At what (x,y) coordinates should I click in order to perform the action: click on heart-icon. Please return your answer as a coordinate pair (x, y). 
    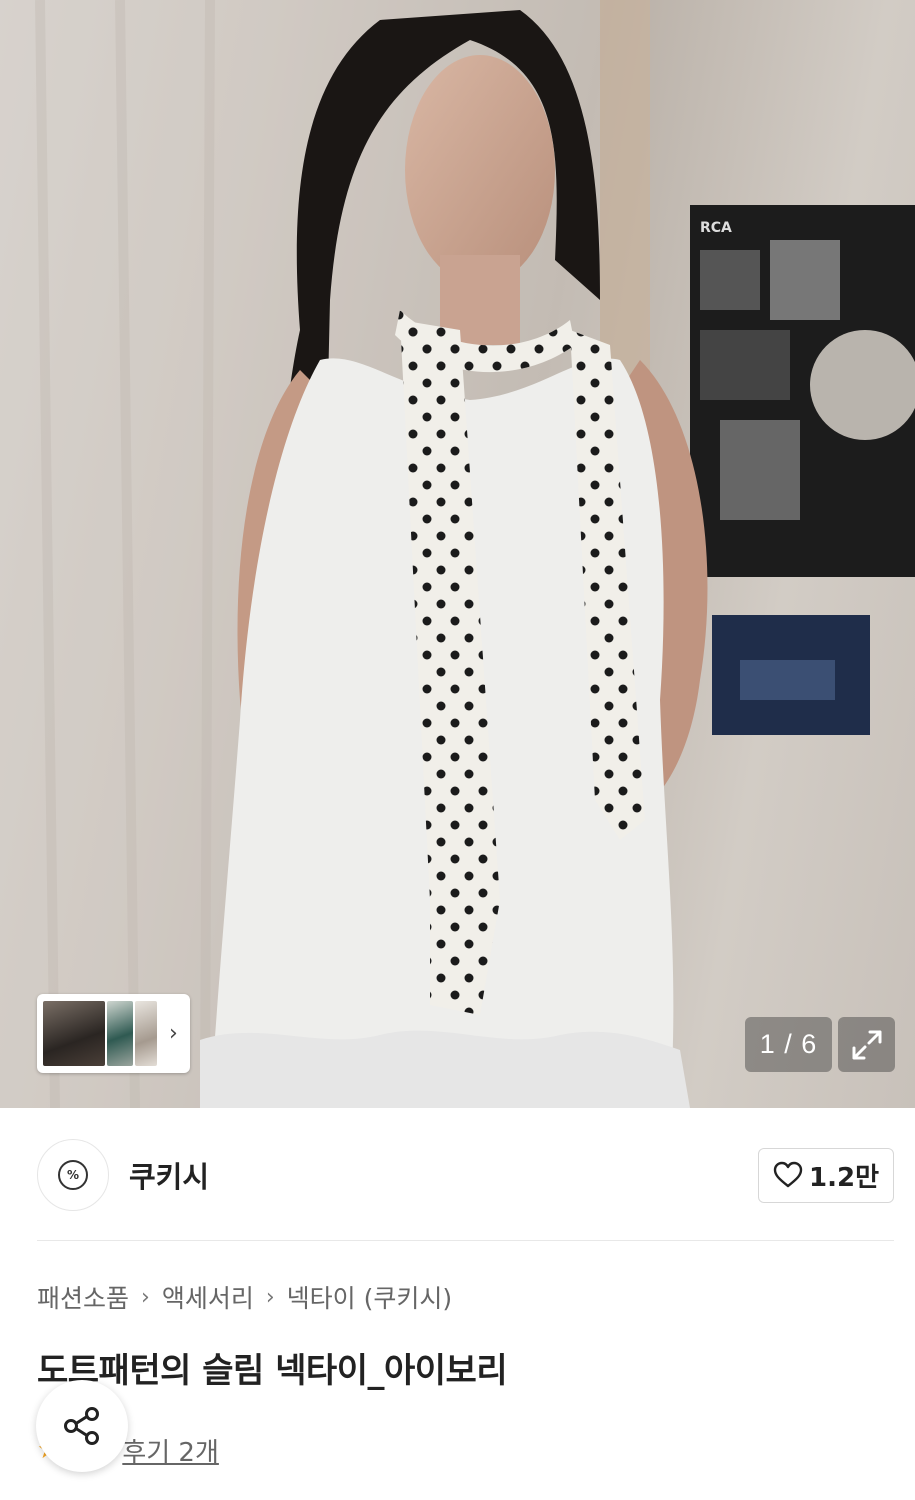
    Looking at the image, I should click on (788, 1174).